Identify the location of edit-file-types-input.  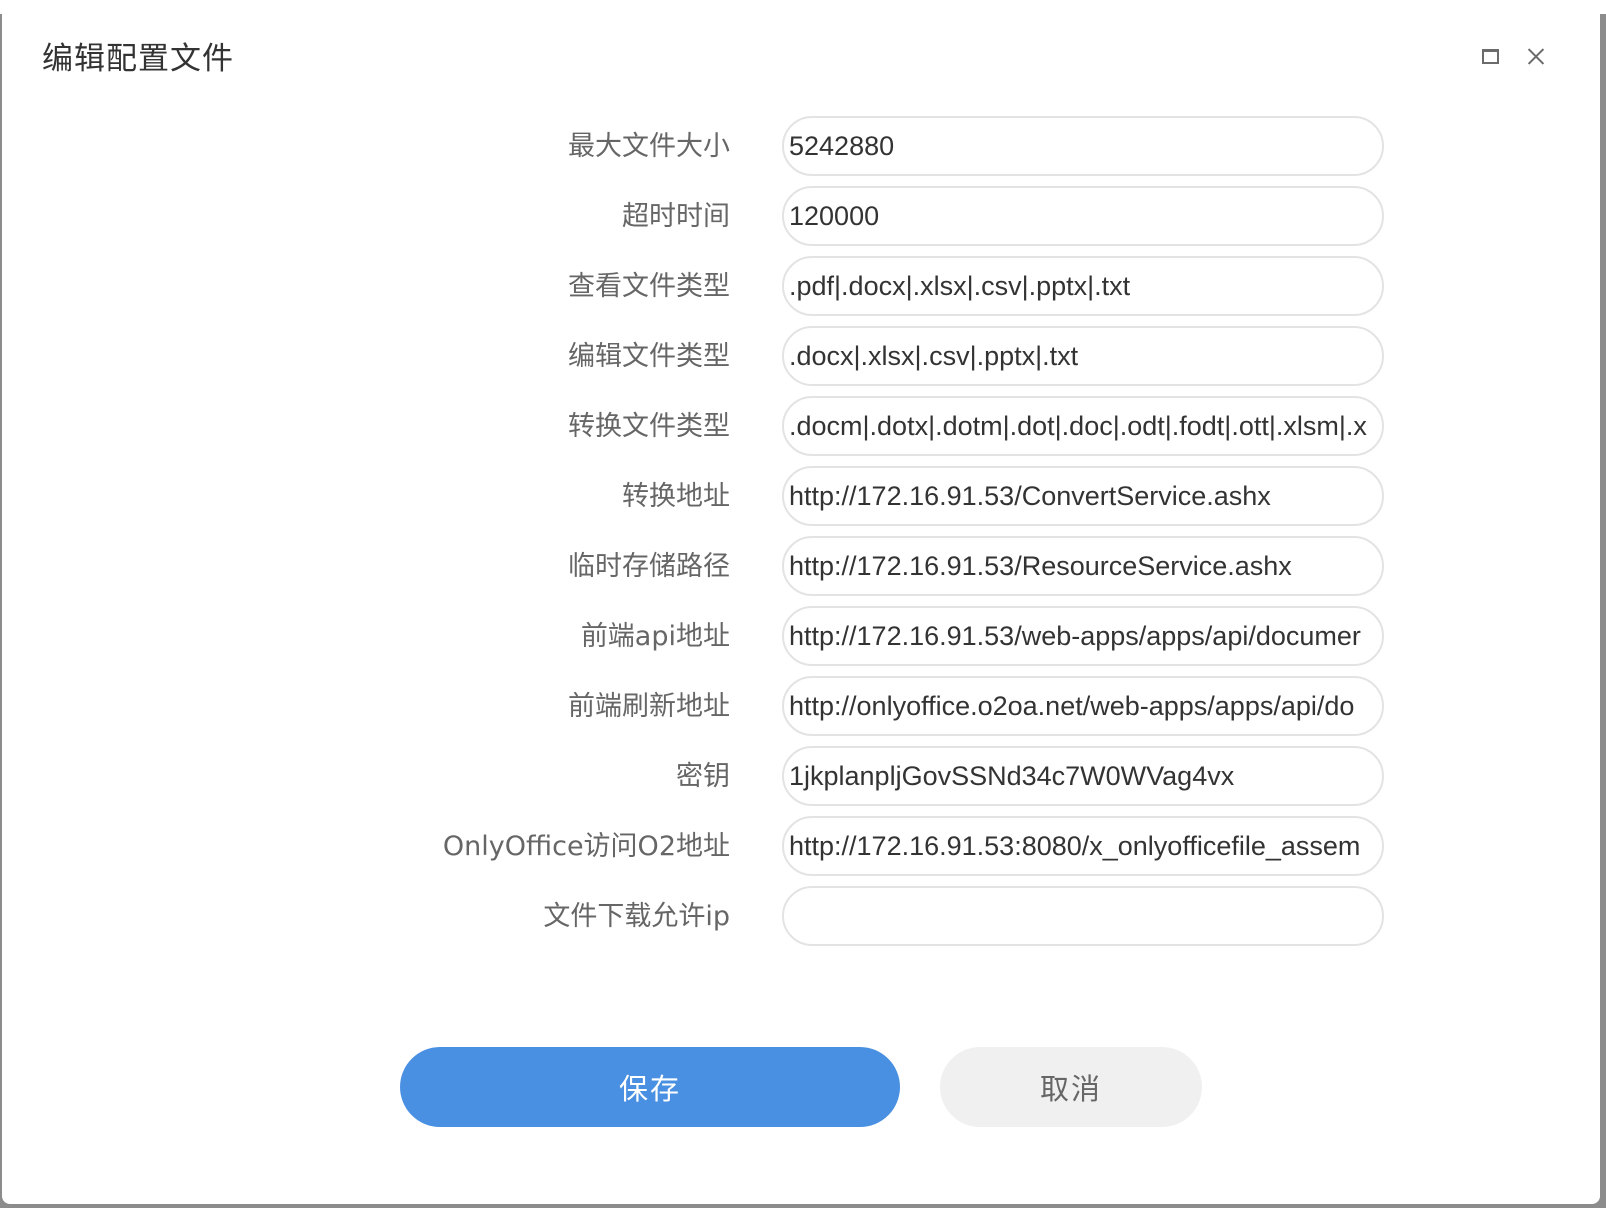
(1083, 356).